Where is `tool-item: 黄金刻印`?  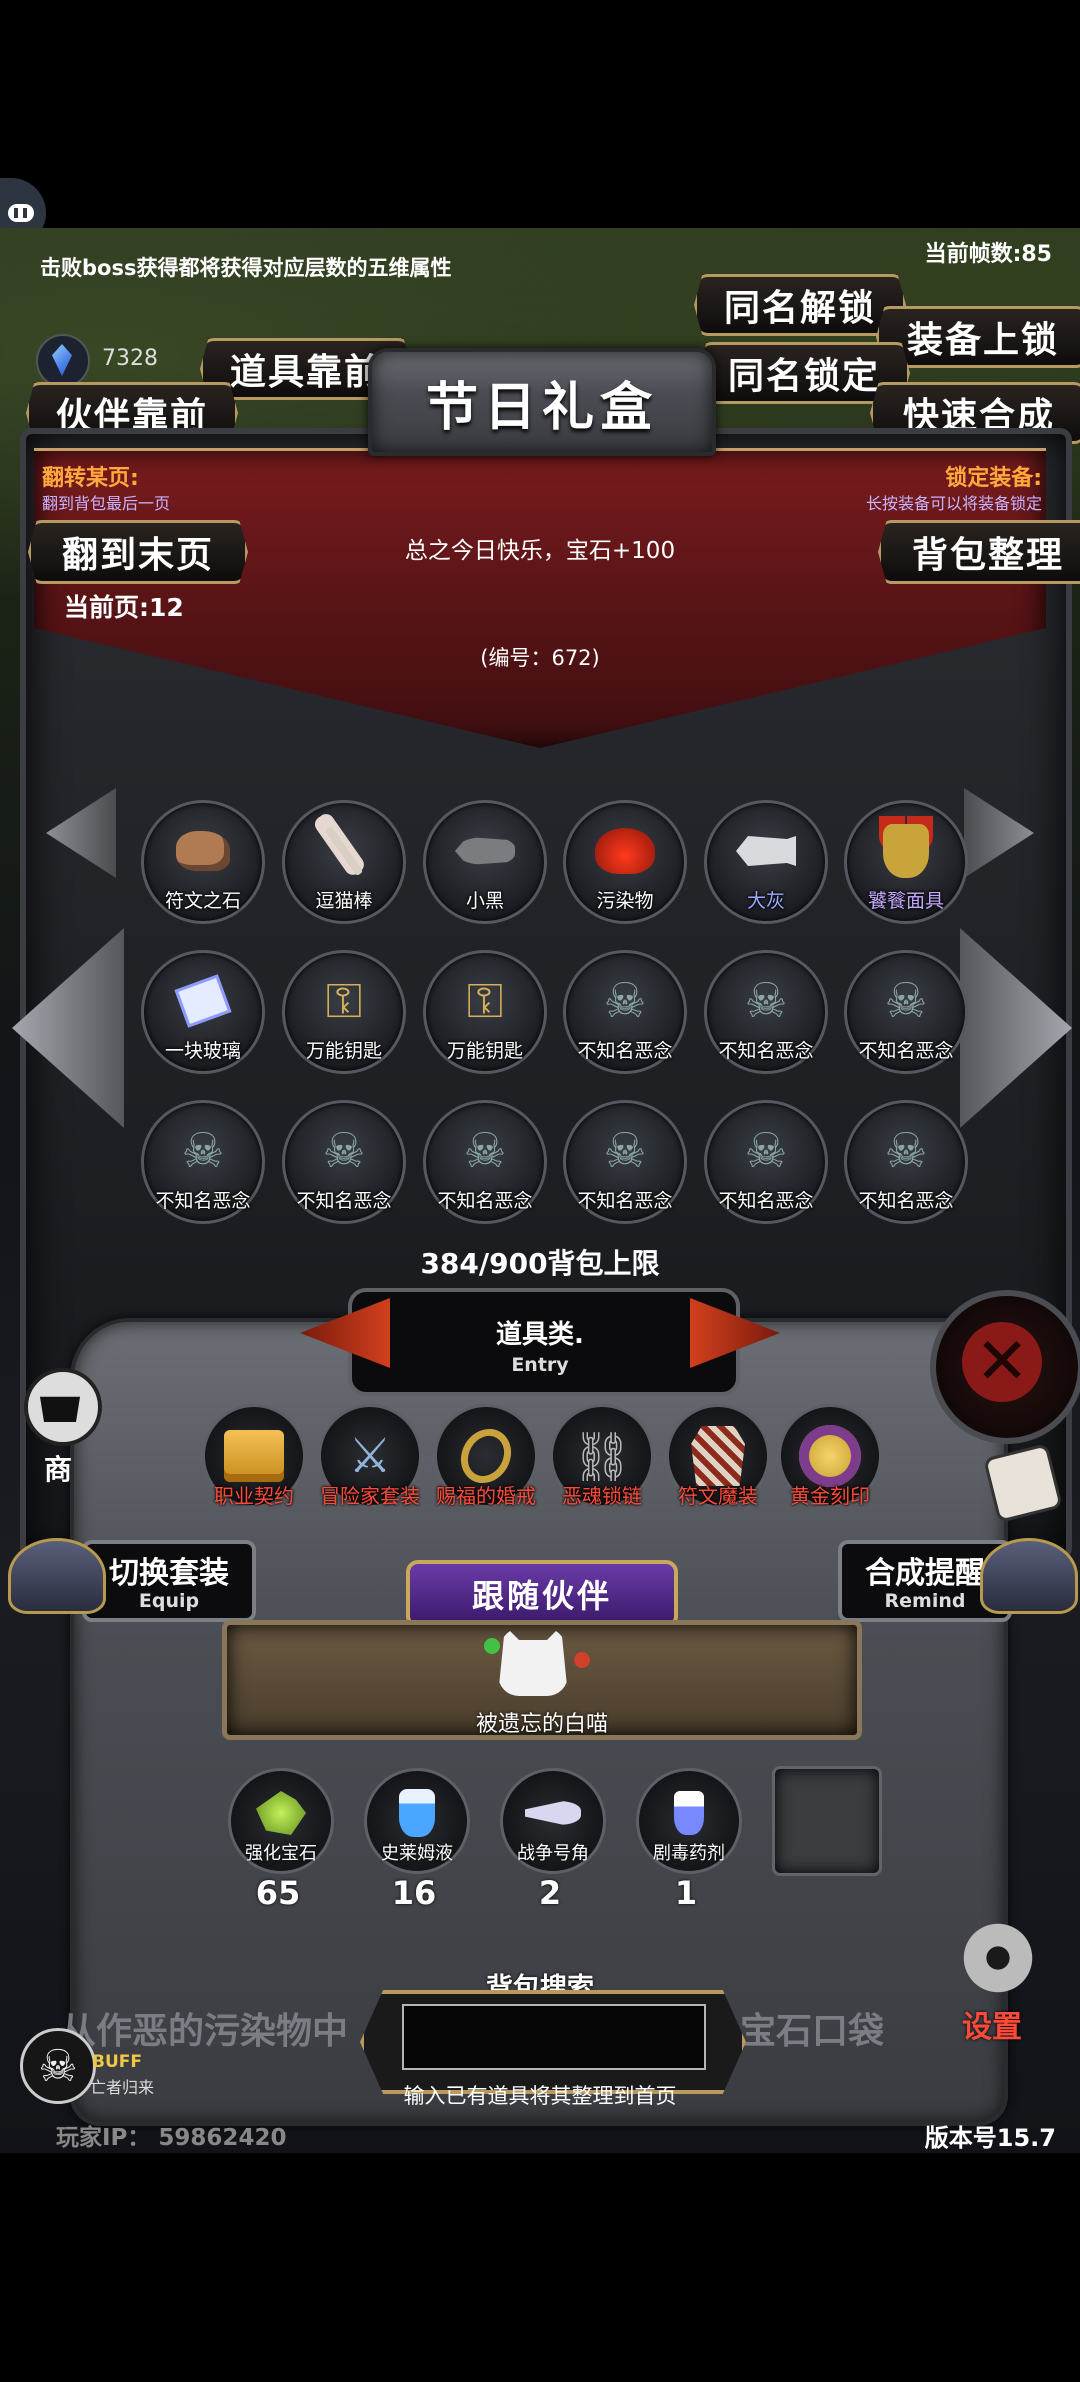
tool-item: 黄金刻印 is located at coordinates (830, 1456).